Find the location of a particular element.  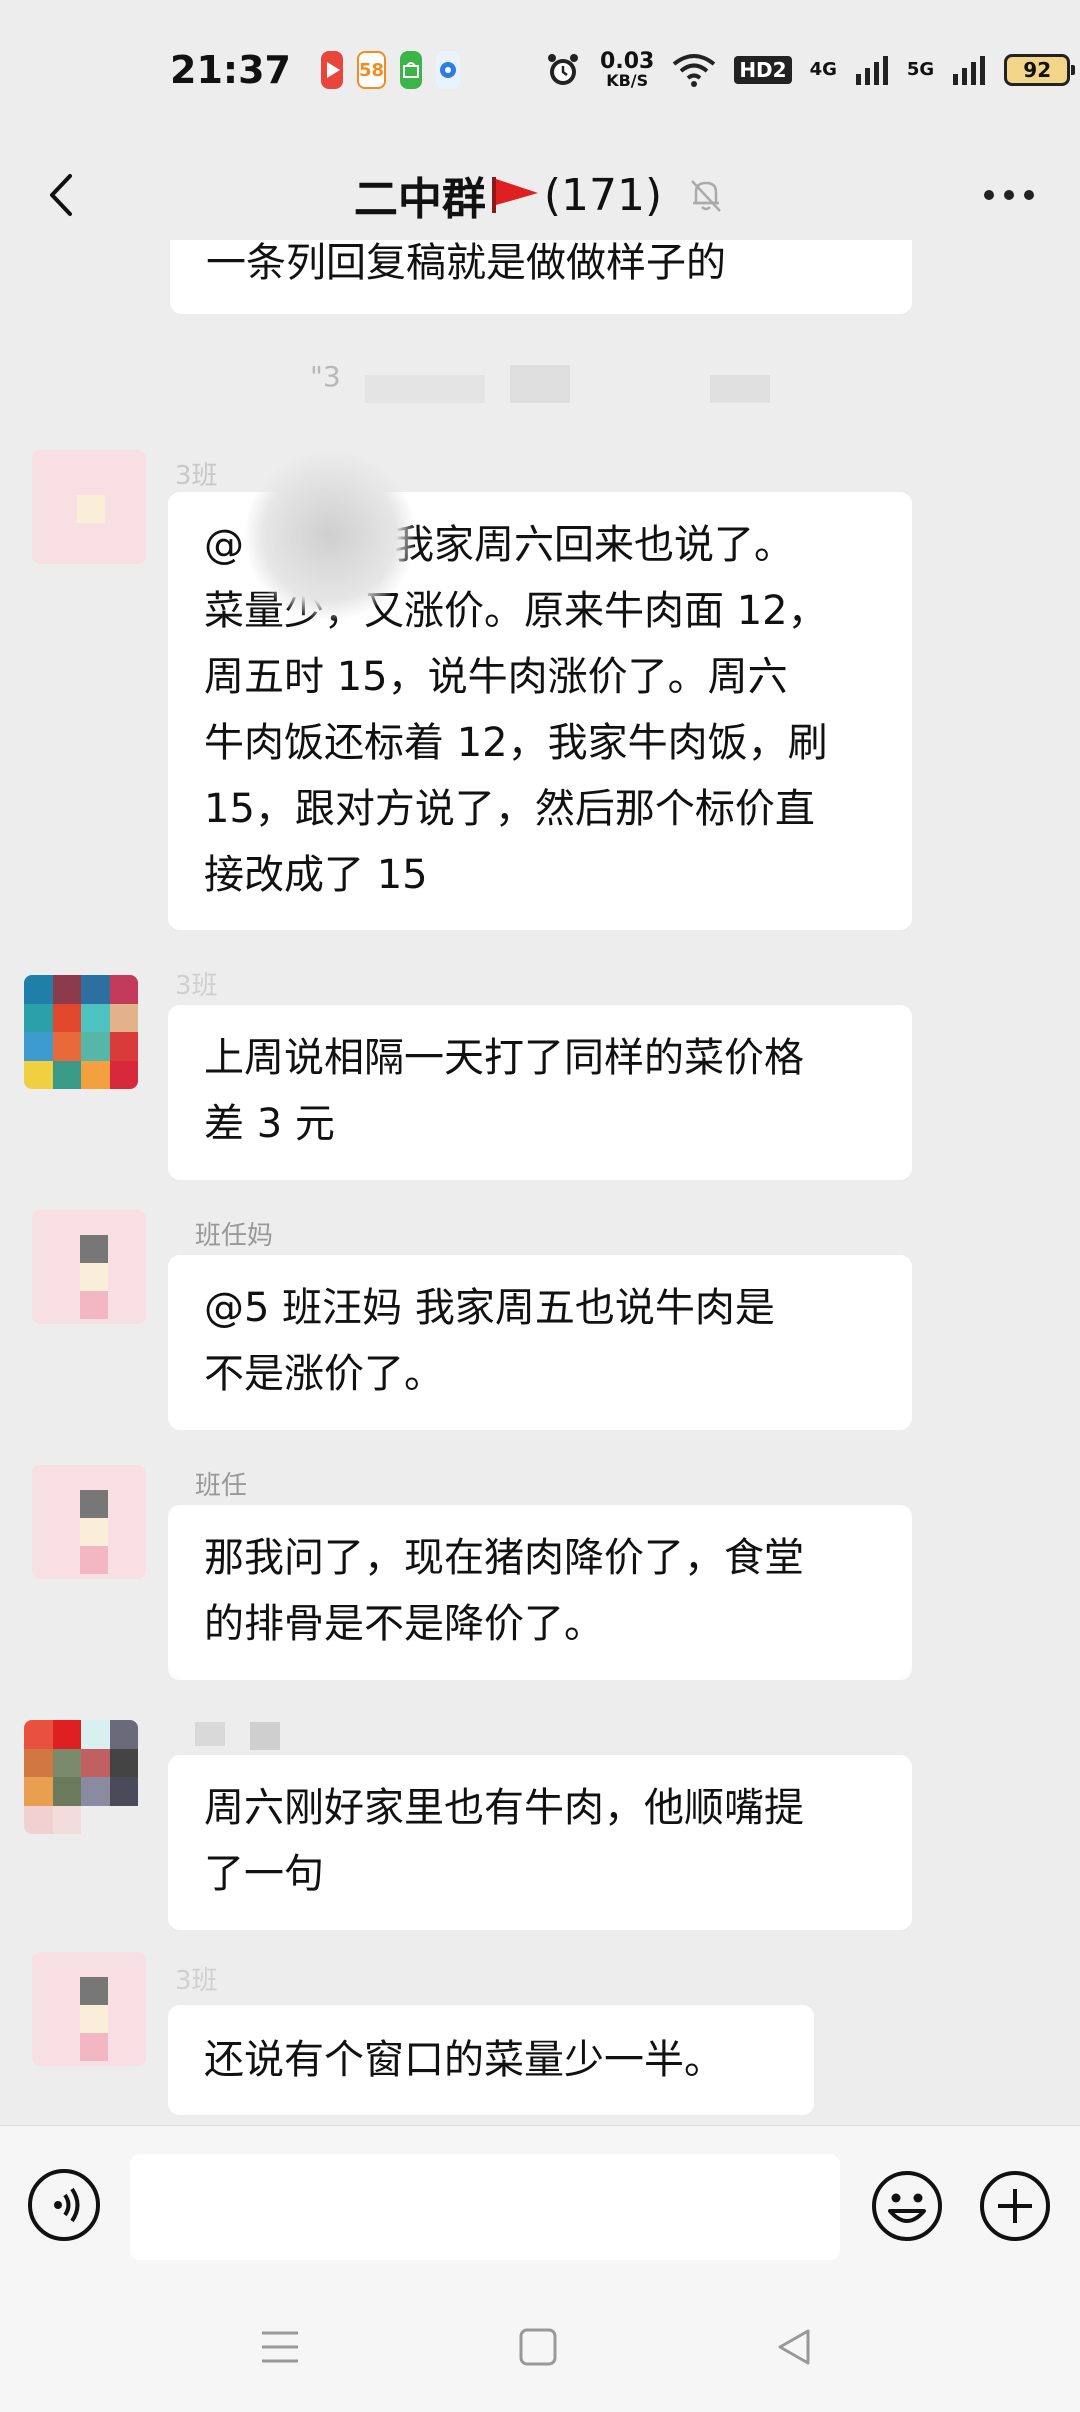

status-indicators: 0.03 KB/S HD2 4G 5G 92 is located at coordinates (810, 70).